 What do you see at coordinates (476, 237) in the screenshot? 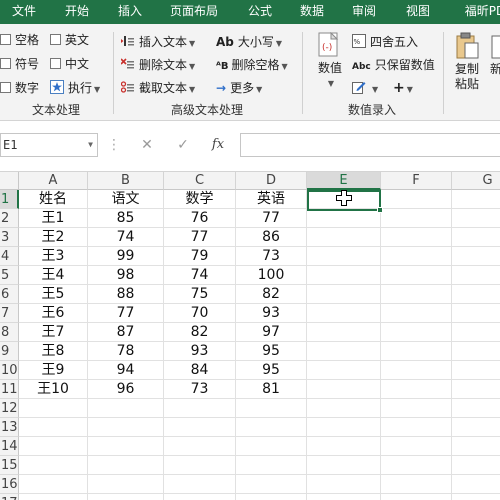
I see `cell-g3` at bounding box center [476, 237].